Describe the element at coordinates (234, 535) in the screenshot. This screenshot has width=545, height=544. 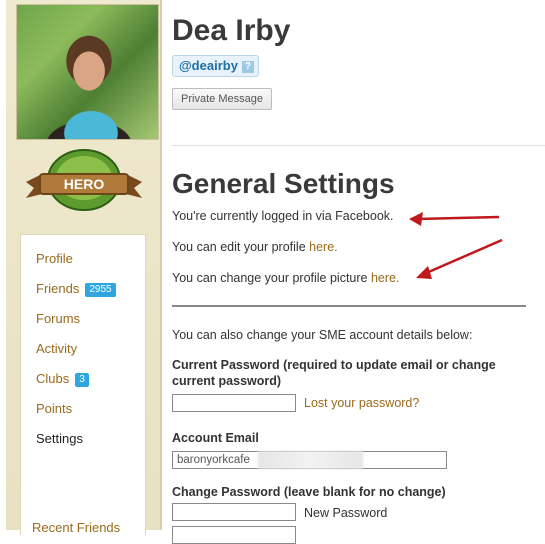
I see `confirm-password-input` at that location.